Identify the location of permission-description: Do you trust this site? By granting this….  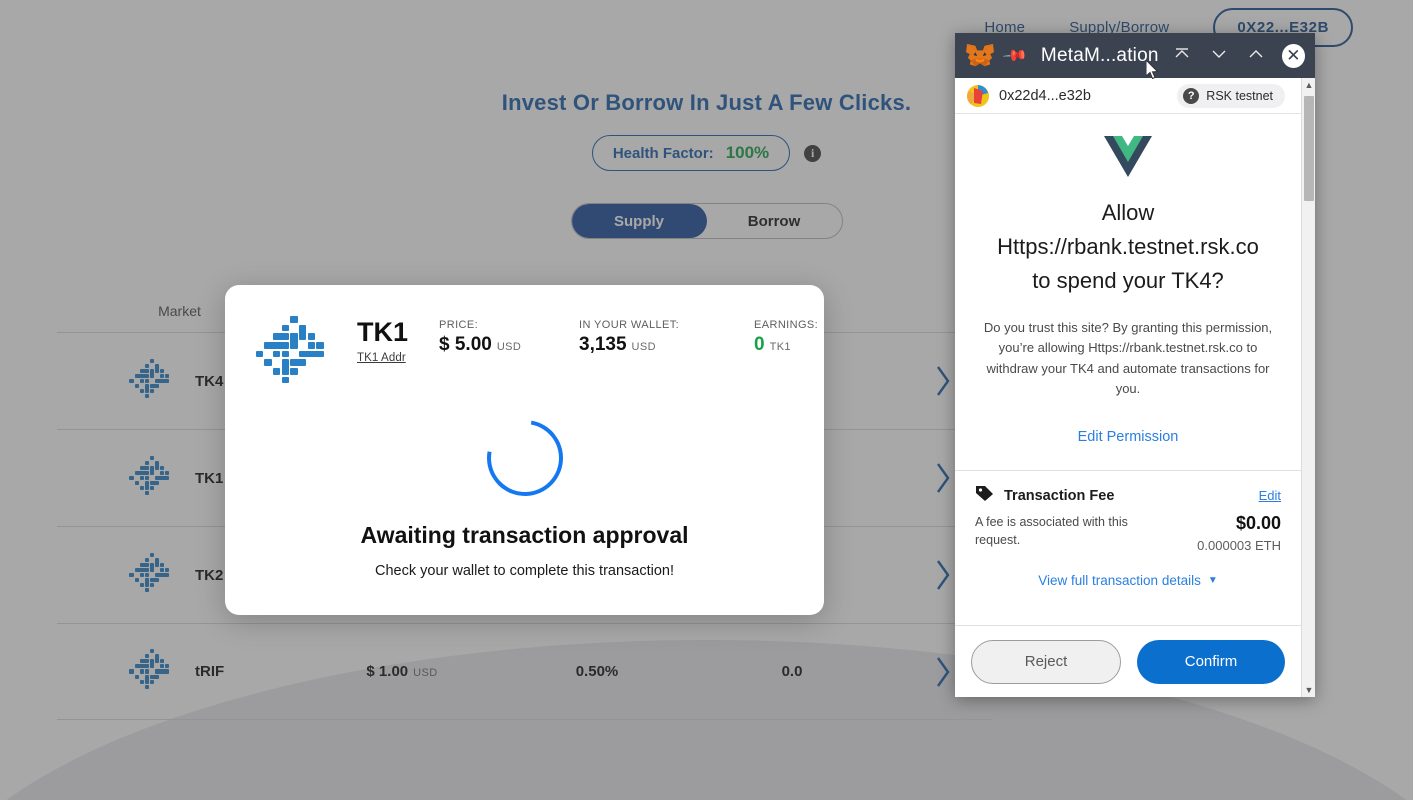
(1128, 358).